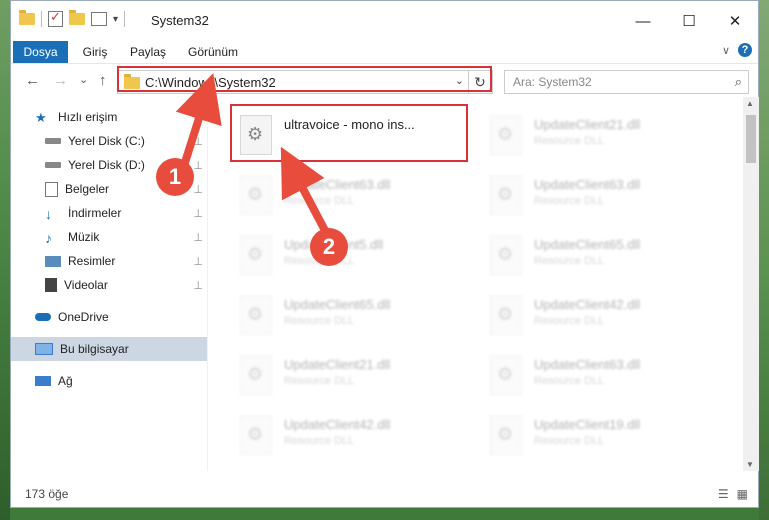  I want to click on close-button: ✕, so click(735, 21).